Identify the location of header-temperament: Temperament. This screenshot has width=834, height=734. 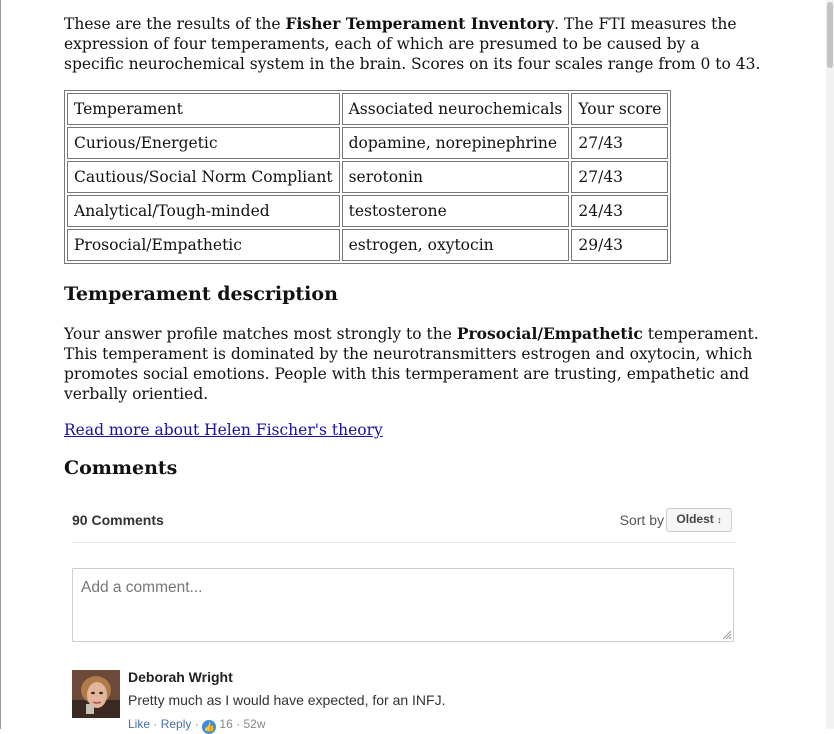
(203, 109).